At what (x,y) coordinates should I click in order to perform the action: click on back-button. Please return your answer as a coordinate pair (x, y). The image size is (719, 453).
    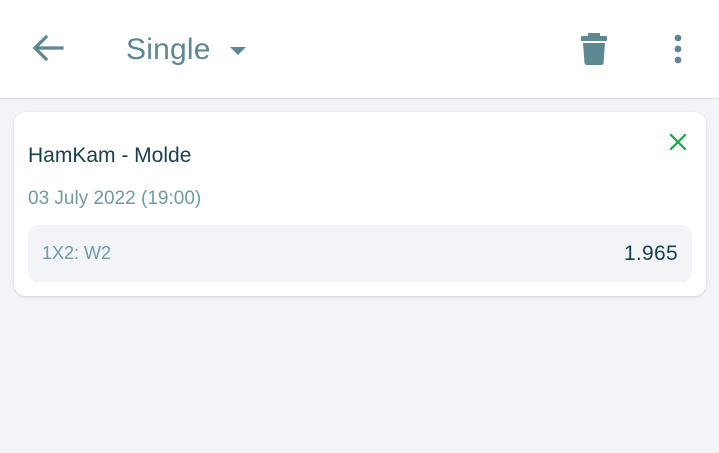
    Looking at the image, I should click on (48, 48).